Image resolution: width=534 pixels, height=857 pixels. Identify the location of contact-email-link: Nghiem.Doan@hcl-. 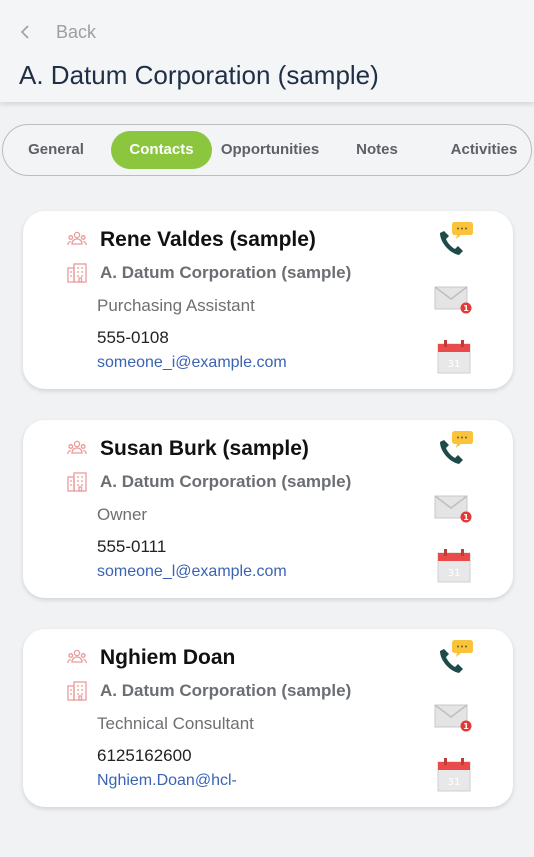
(167, 781).